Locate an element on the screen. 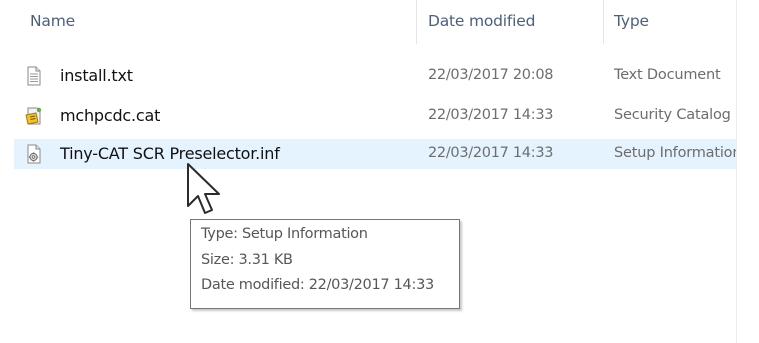 The height and width of the screenshot is (343, 759). column-header-name: Name is located at coordinates (52, 21).